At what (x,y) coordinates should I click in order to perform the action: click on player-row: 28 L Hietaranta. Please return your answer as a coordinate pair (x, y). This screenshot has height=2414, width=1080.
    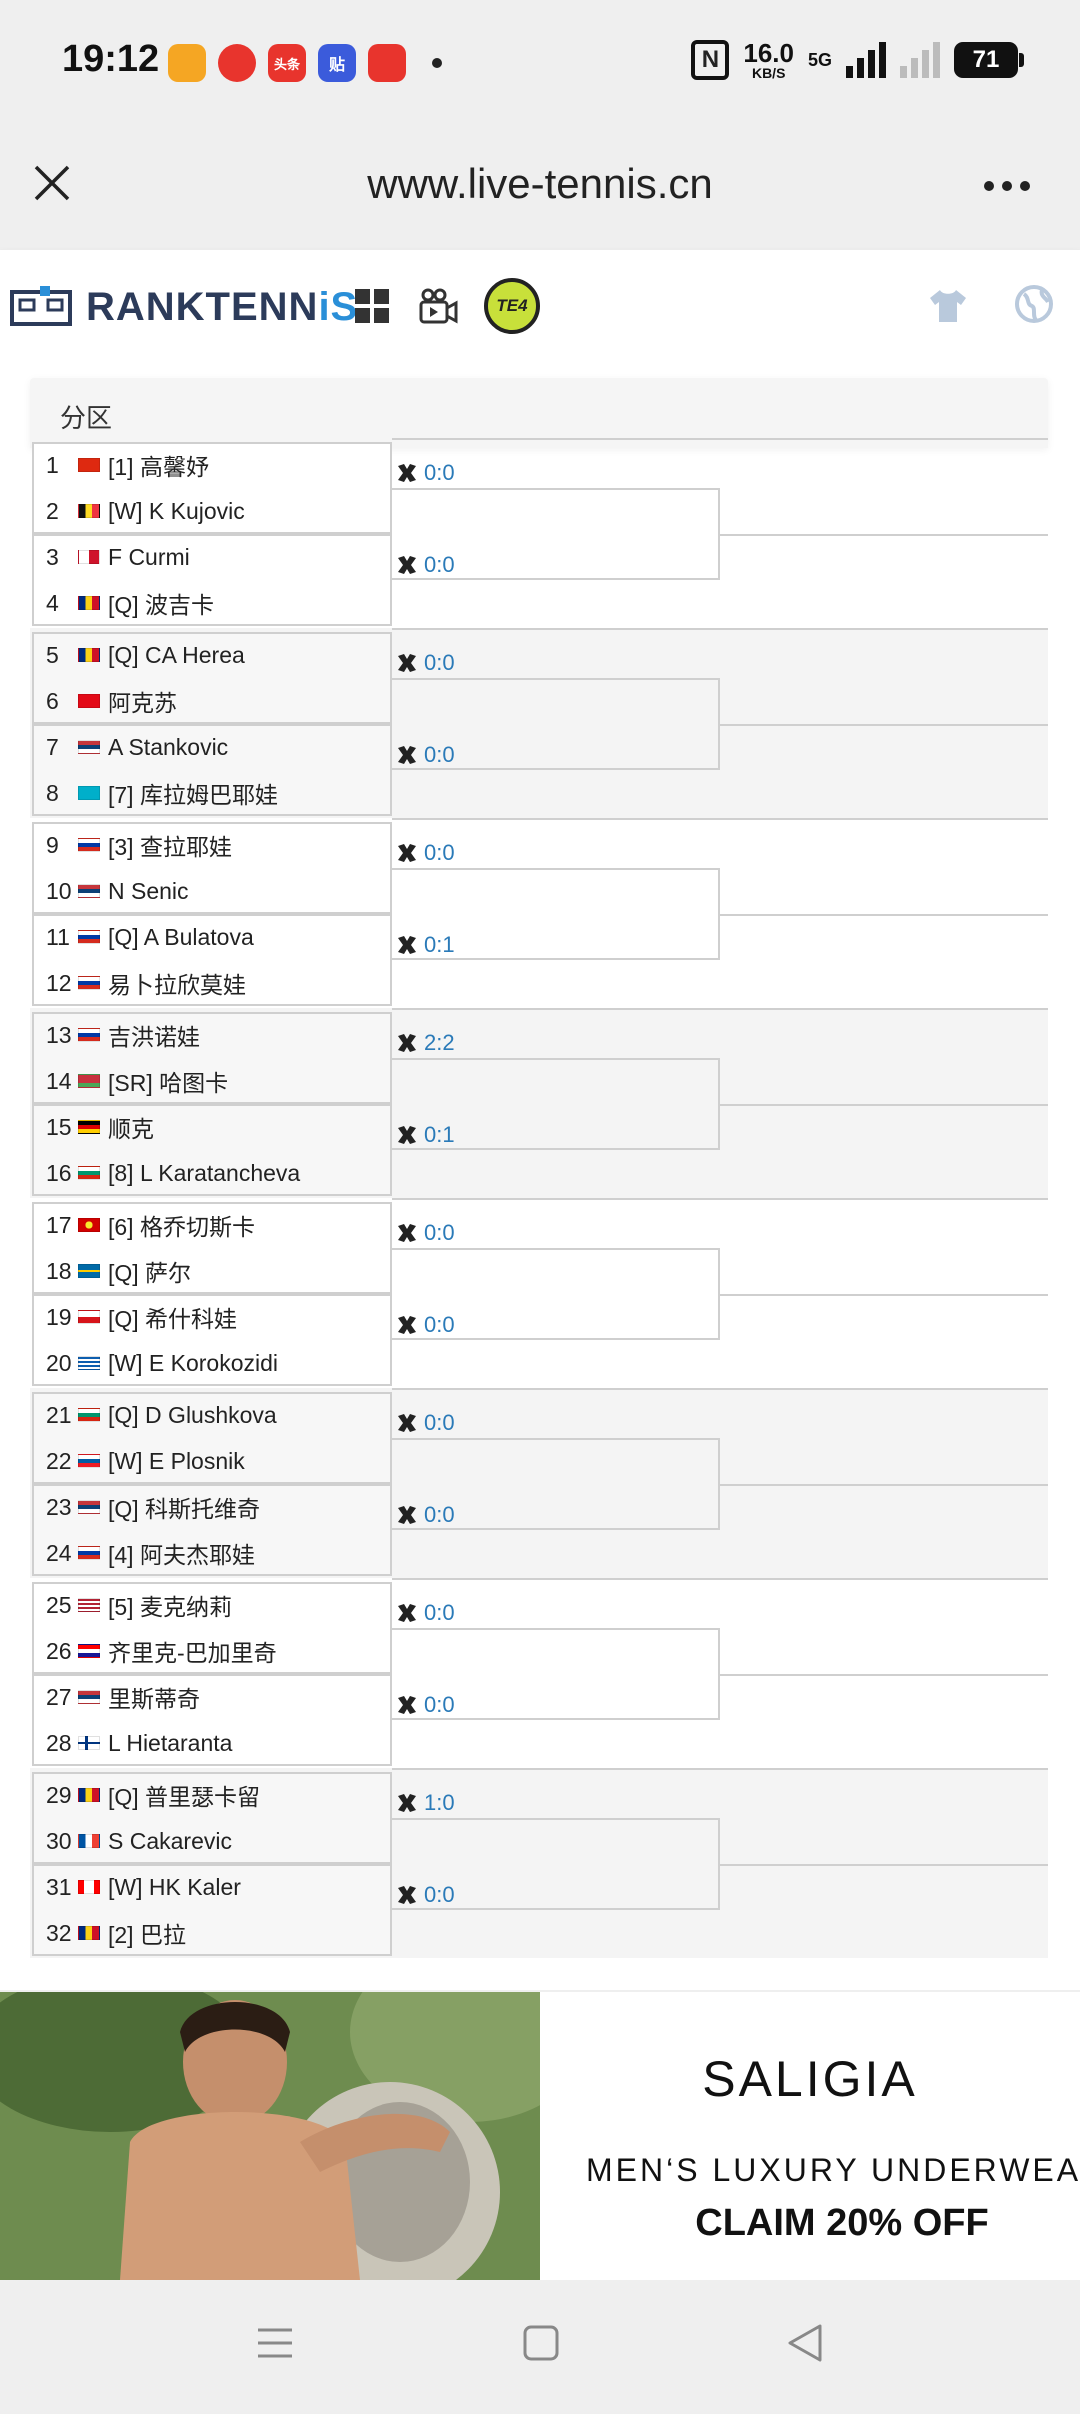
    Looking at the image, I should click on (139, 1743).